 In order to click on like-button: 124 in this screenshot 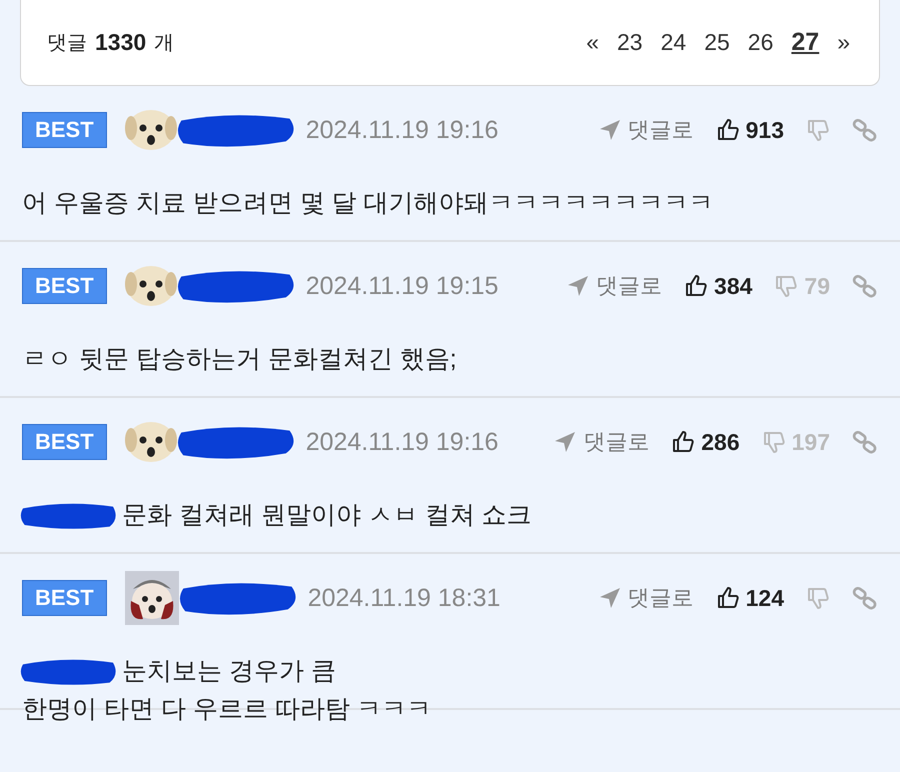, I will do `click(750, 598)`.